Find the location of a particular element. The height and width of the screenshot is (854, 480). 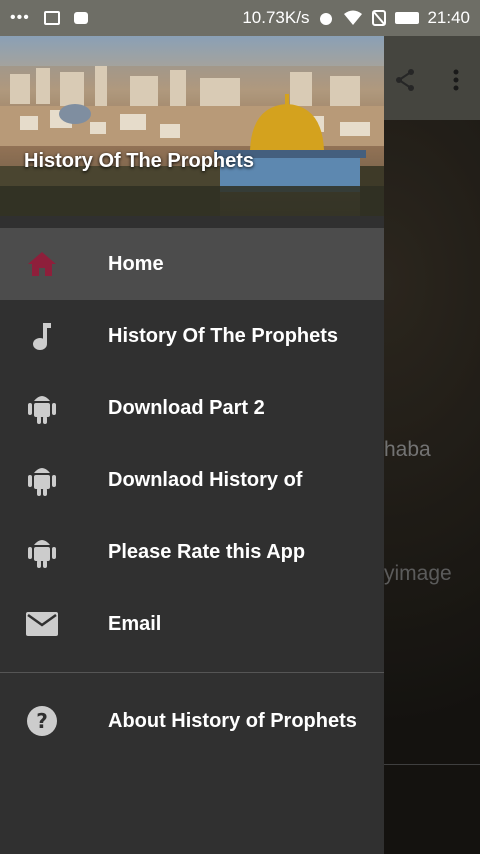

menu-item-rate-app: Please Rate this App is located at coordinates (192, 552).